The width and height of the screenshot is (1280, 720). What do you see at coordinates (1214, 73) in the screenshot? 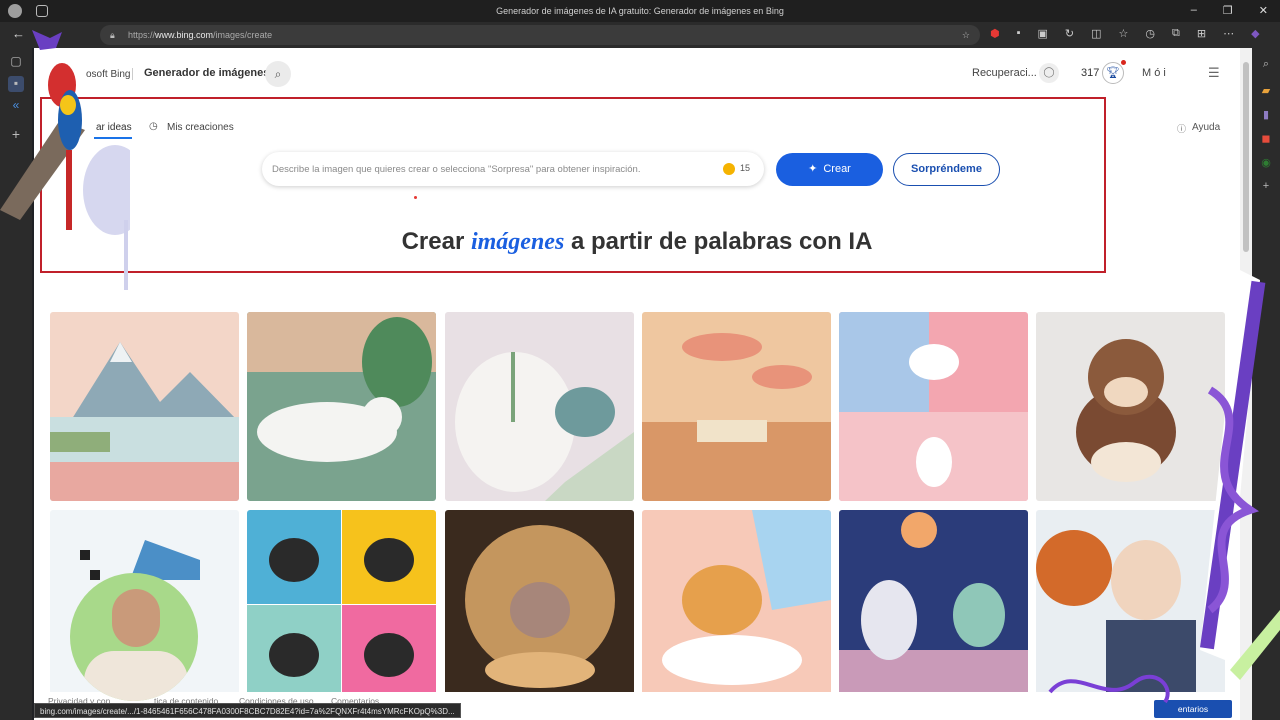
I see `hamburger-menu-icon: ☰` at bounding box center [1214, 73].